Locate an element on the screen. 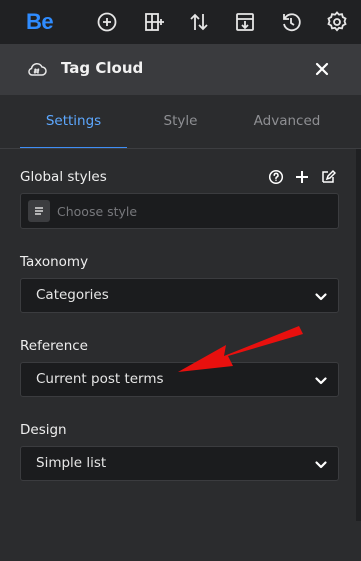 The height and width of the screenshot is (561, 361). reference-label: Reference is located at coordinates (54, 346).